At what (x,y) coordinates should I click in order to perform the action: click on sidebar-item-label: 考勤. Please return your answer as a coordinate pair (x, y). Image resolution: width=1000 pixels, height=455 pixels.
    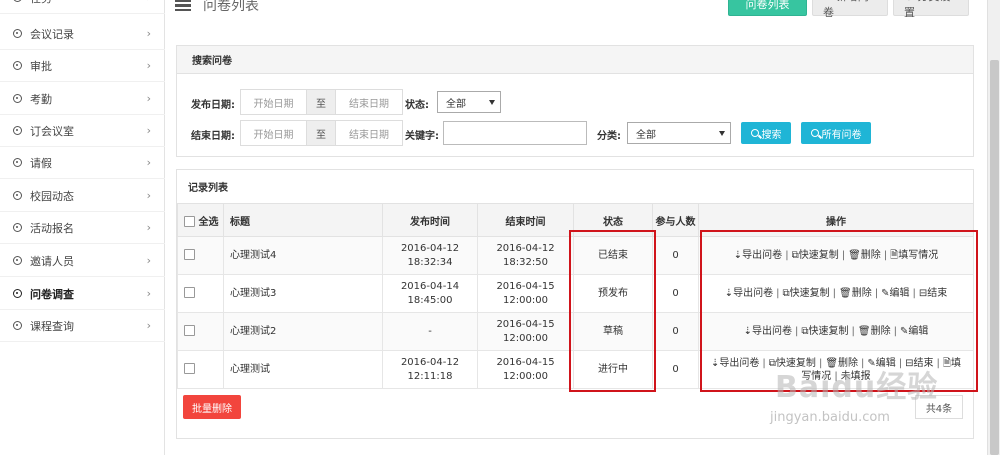
    Looking at the image, I should click on (41, 99).